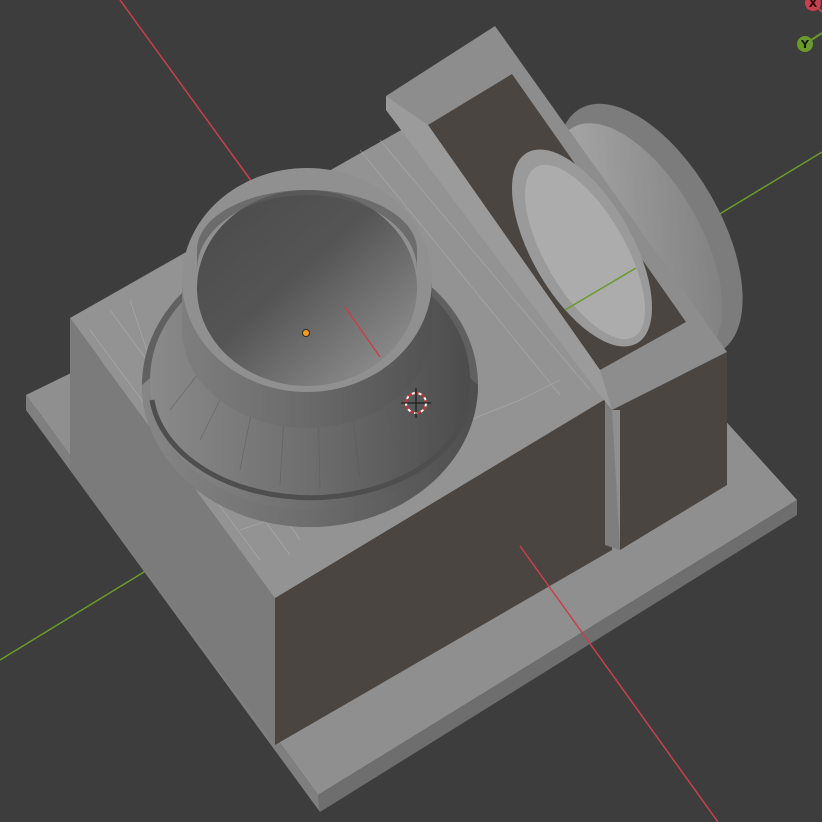 The height and width of the screenshot is (822, 822). Describe the element at coordinates (813, 5) in the screenshot. I see `gizmo-x-label: X` at that location.